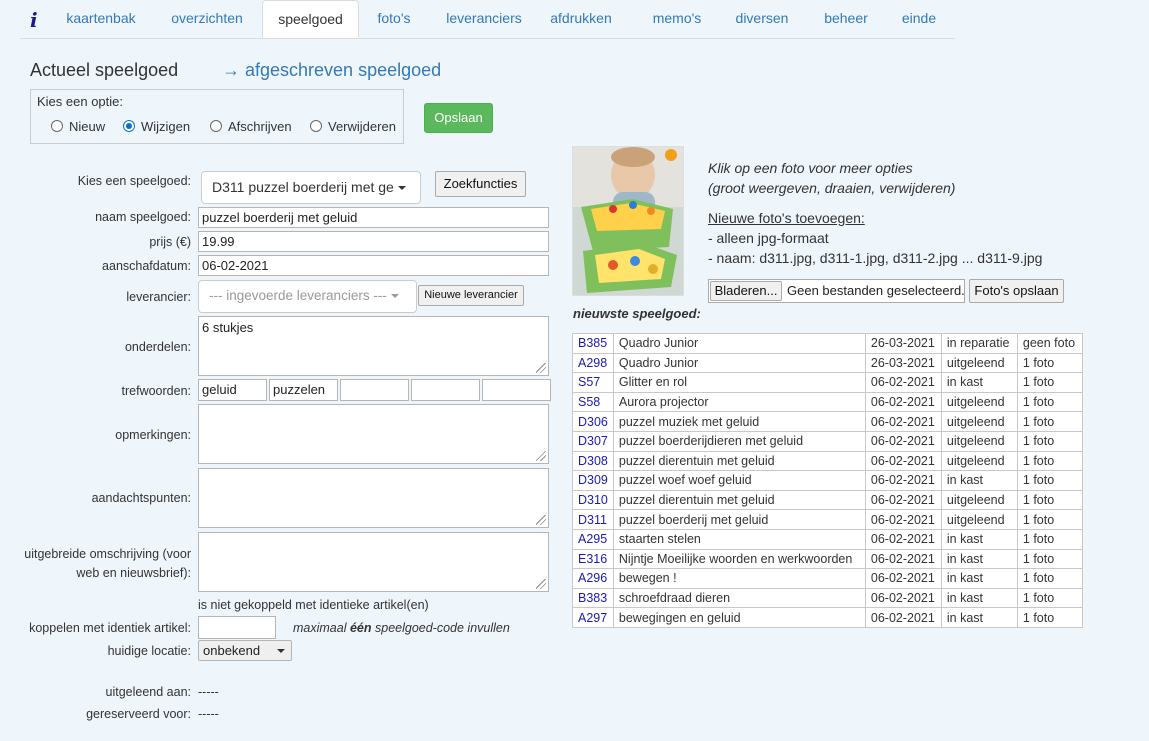 Image resolution: width=1149 pixels, height=741 pixels. What do you see at coordinates (373, 217) in the screenshot?
I see `naam-input: puzzel boerderij met geluid` at bounding box center [373, 217].